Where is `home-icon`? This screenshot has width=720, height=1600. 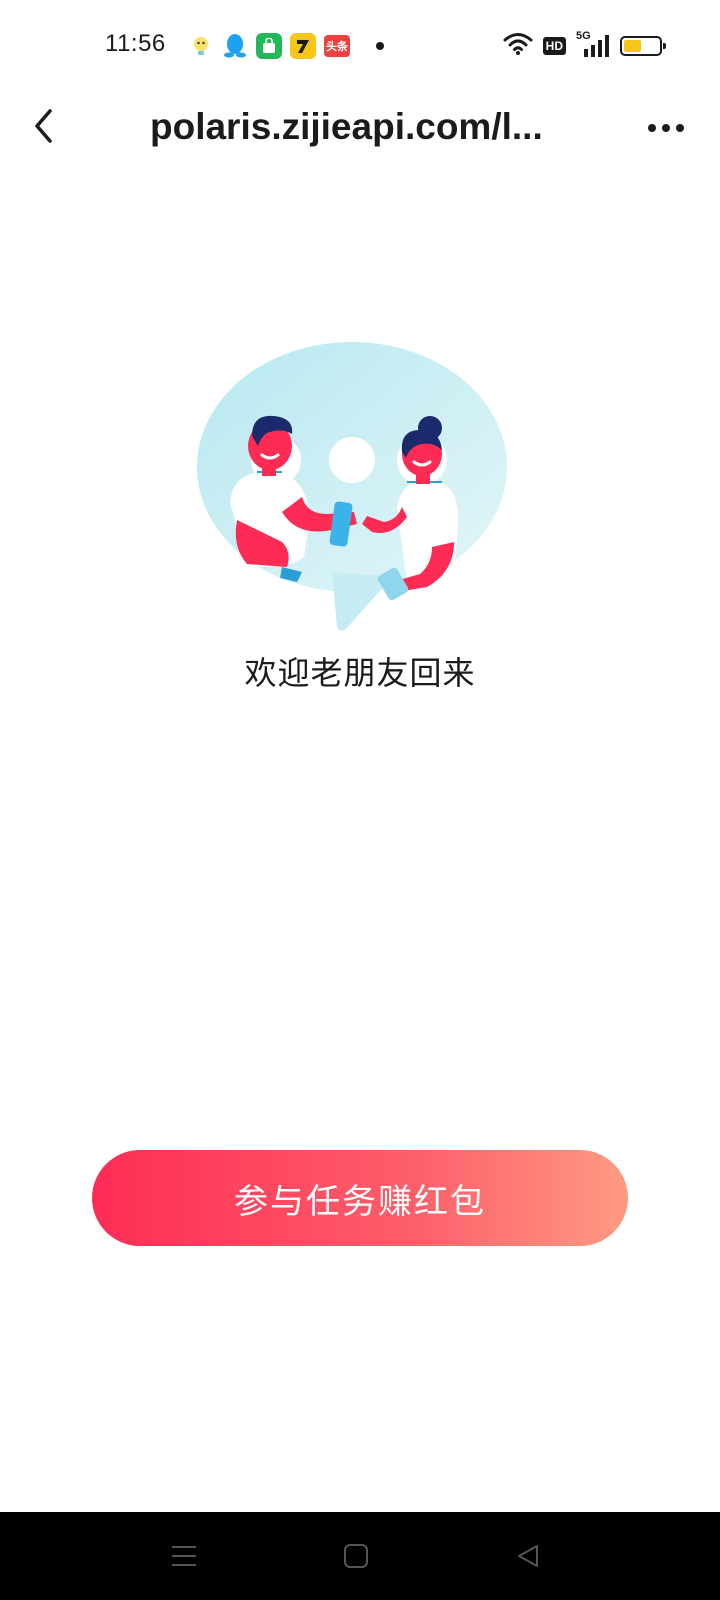 home-icon is located at coordinates (356, 1556).